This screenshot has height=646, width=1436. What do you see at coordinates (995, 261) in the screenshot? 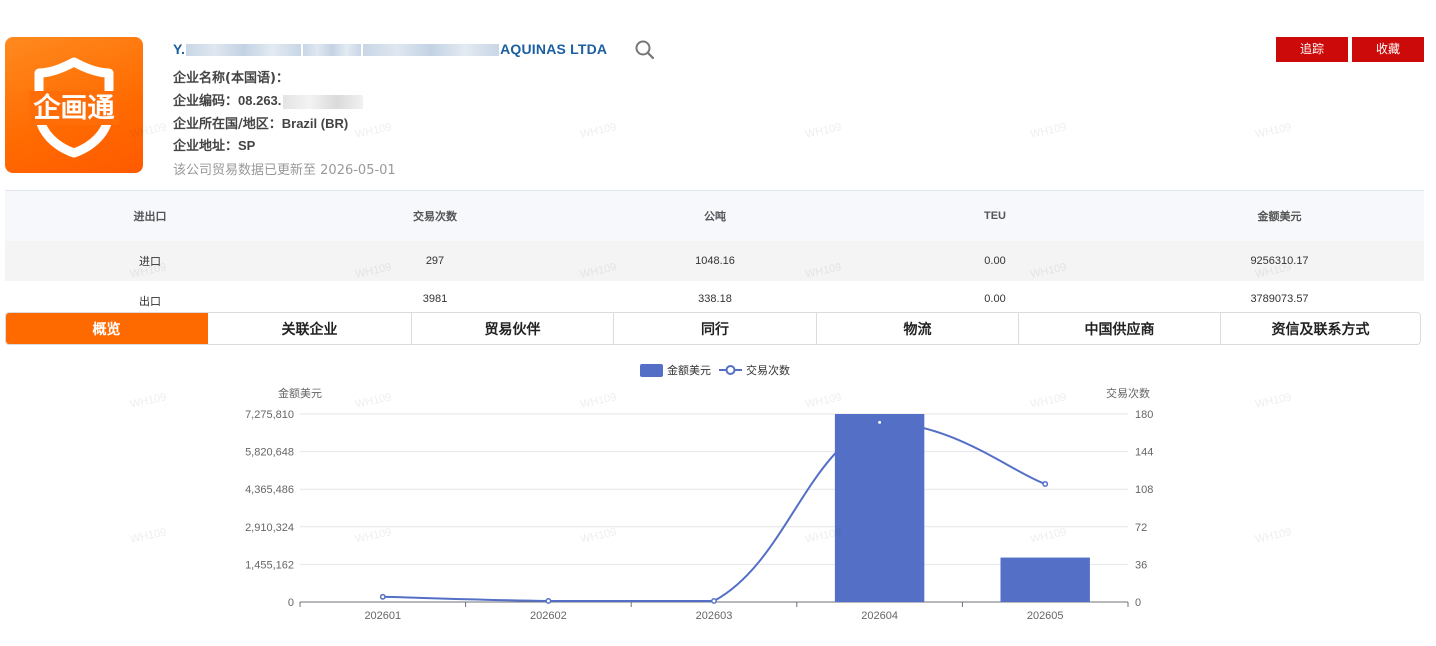
I see `table-cell: 0.00` at bounding box center [995, 261].